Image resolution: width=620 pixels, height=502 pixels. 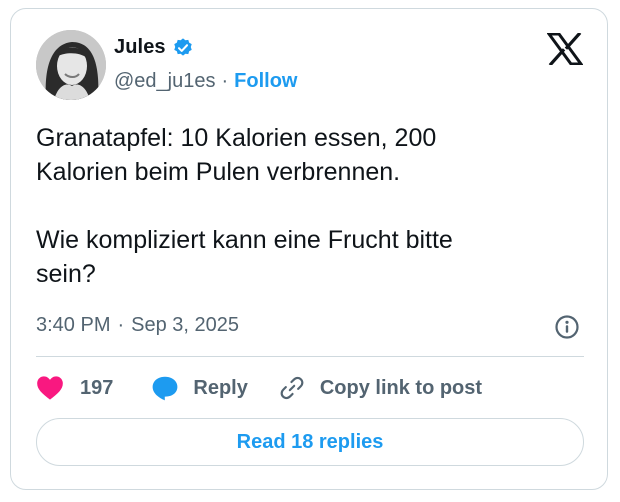 I want to click on read-replies-label: Read 18 replies, so click(x=310, y=441).